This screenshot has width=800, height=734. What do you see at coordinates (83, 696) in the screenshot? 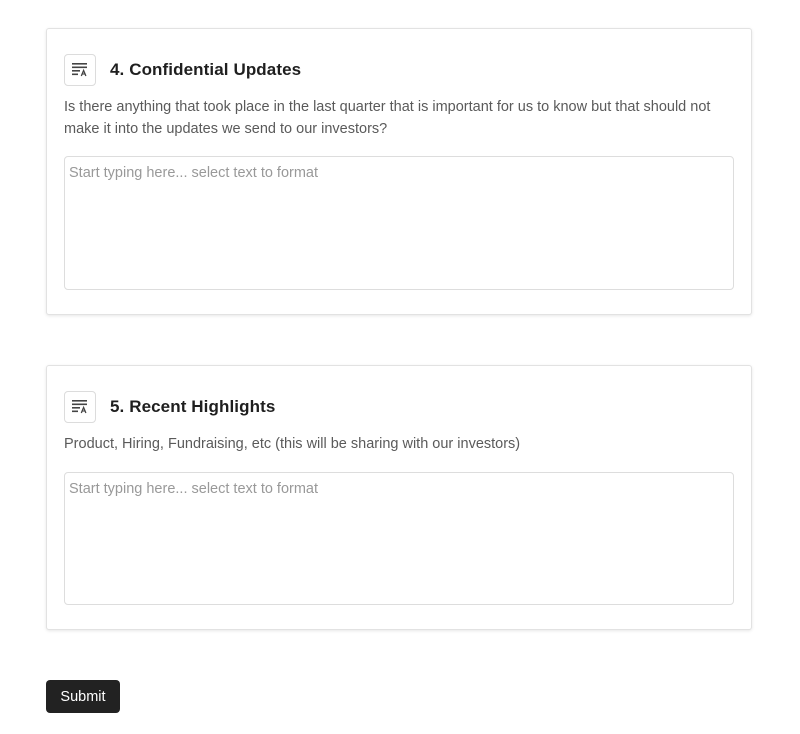
I see `submit-button: Submit` at bounding box center [83, 696].